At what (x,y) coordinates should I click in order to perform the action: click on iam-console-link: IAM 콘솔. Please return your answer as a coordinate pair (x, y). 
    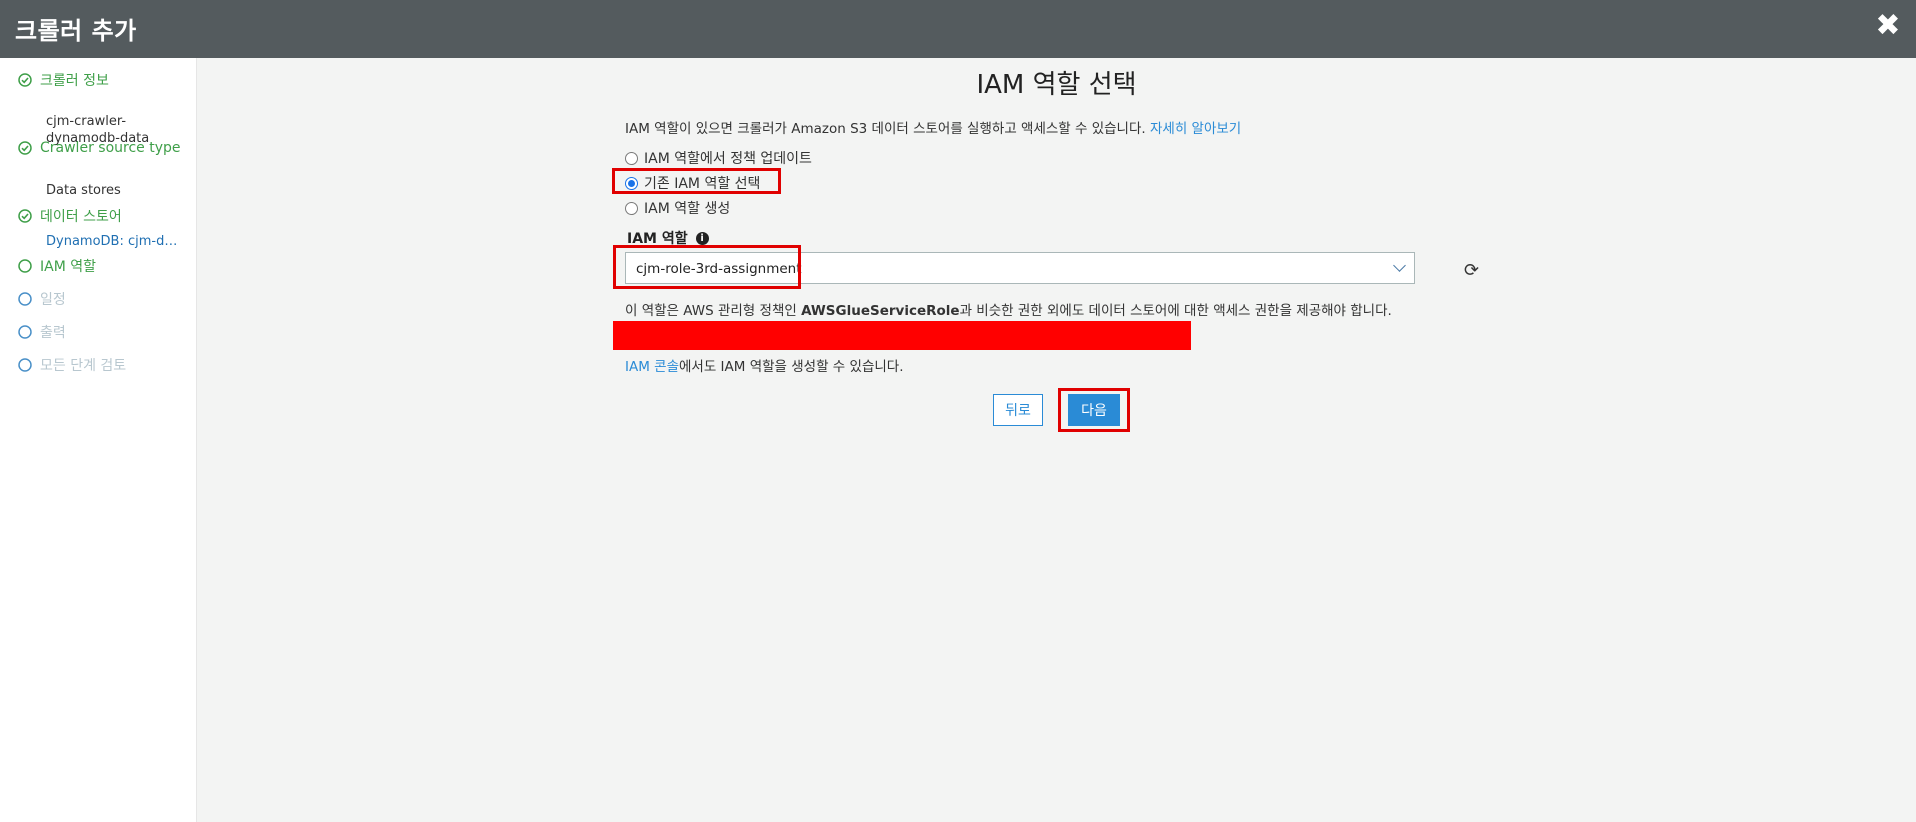
    Looking at the image, I should click on (652, 367).